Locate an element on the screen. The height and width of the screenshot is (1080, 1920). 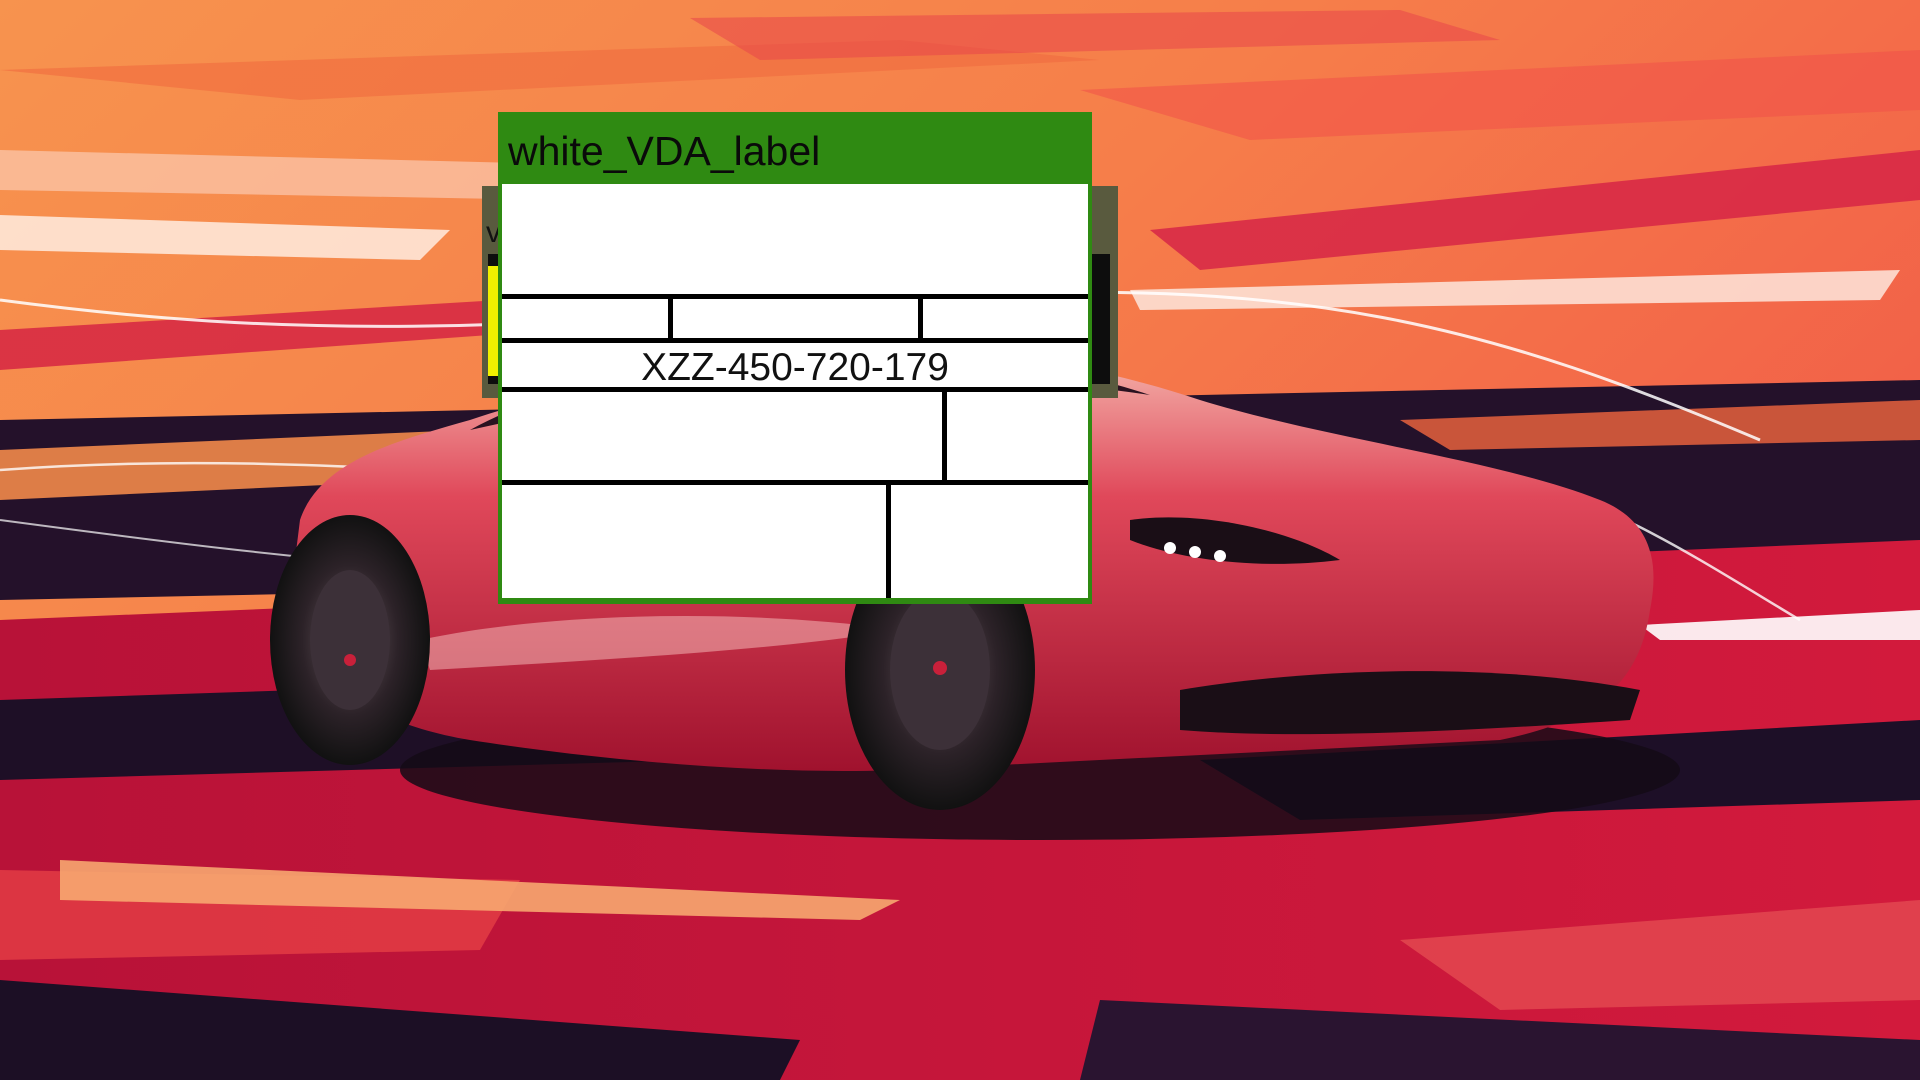
background-window-highlight is located at coordinates (493, 321).